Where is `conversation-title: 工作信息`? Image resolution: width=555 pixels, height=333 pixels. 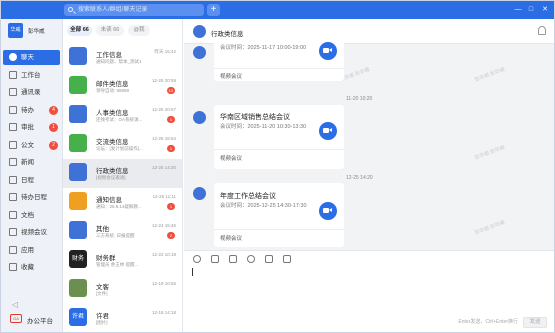
conversation-title: 工作信息 is located at coordinates (109, 55).